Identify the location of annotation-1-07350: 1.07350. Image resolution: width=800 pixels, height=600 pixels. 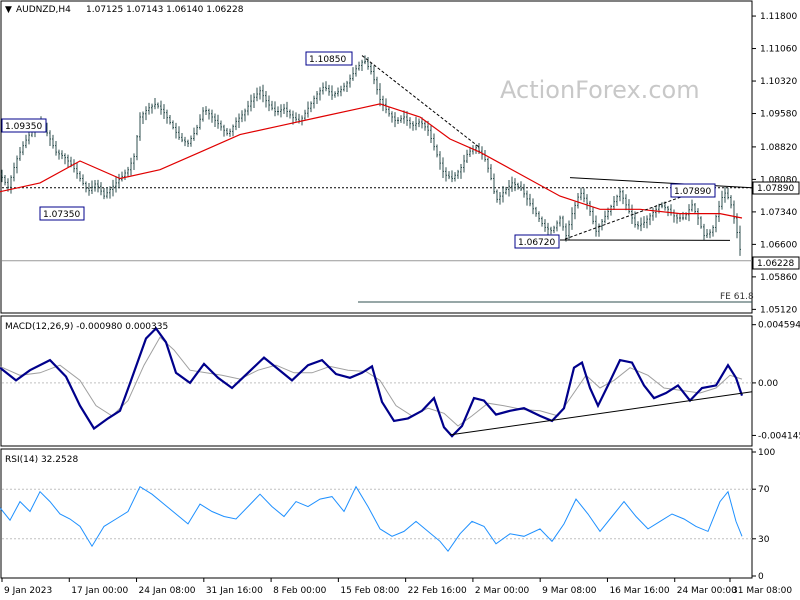
(62, 213).